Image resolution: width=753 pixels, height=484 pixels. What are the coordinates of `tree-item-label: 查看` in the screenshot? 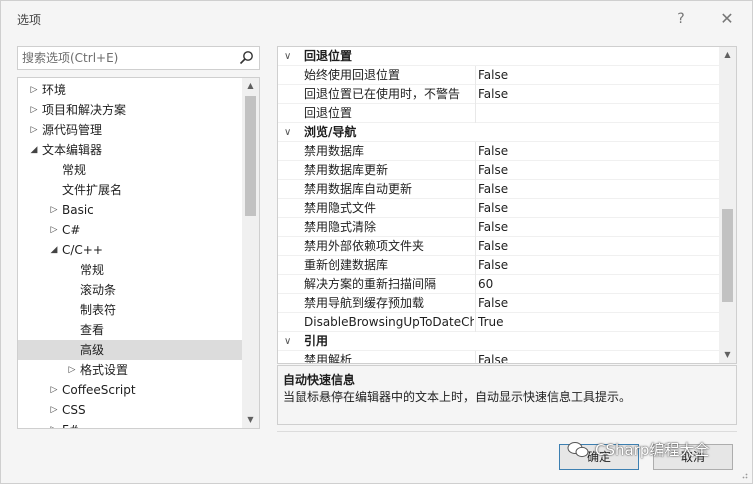 It's located at (92, 330).